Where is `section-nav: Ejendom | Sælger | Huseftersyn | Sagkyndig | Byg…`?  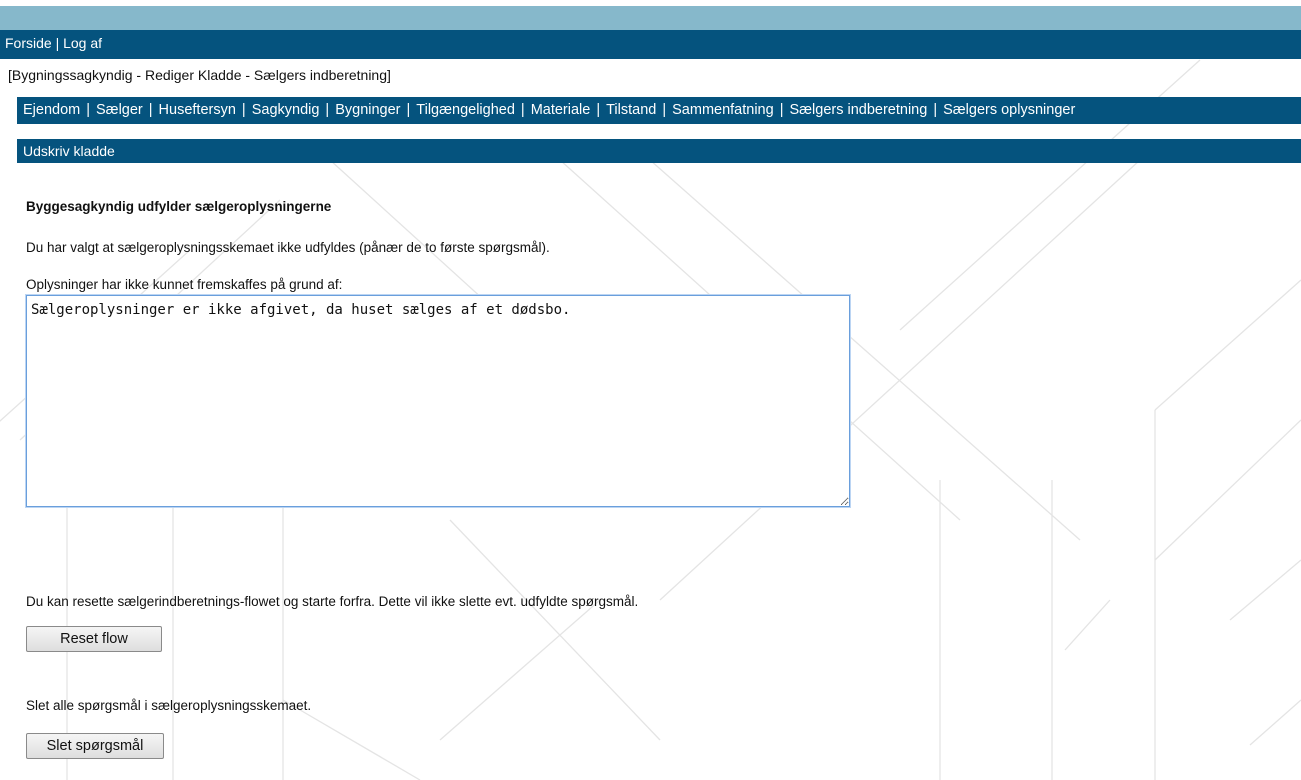 section-nav: Ejendom | Sælger | Huseftersyn | Sagkyndig | Byg… is located at coordinates (659, 110).